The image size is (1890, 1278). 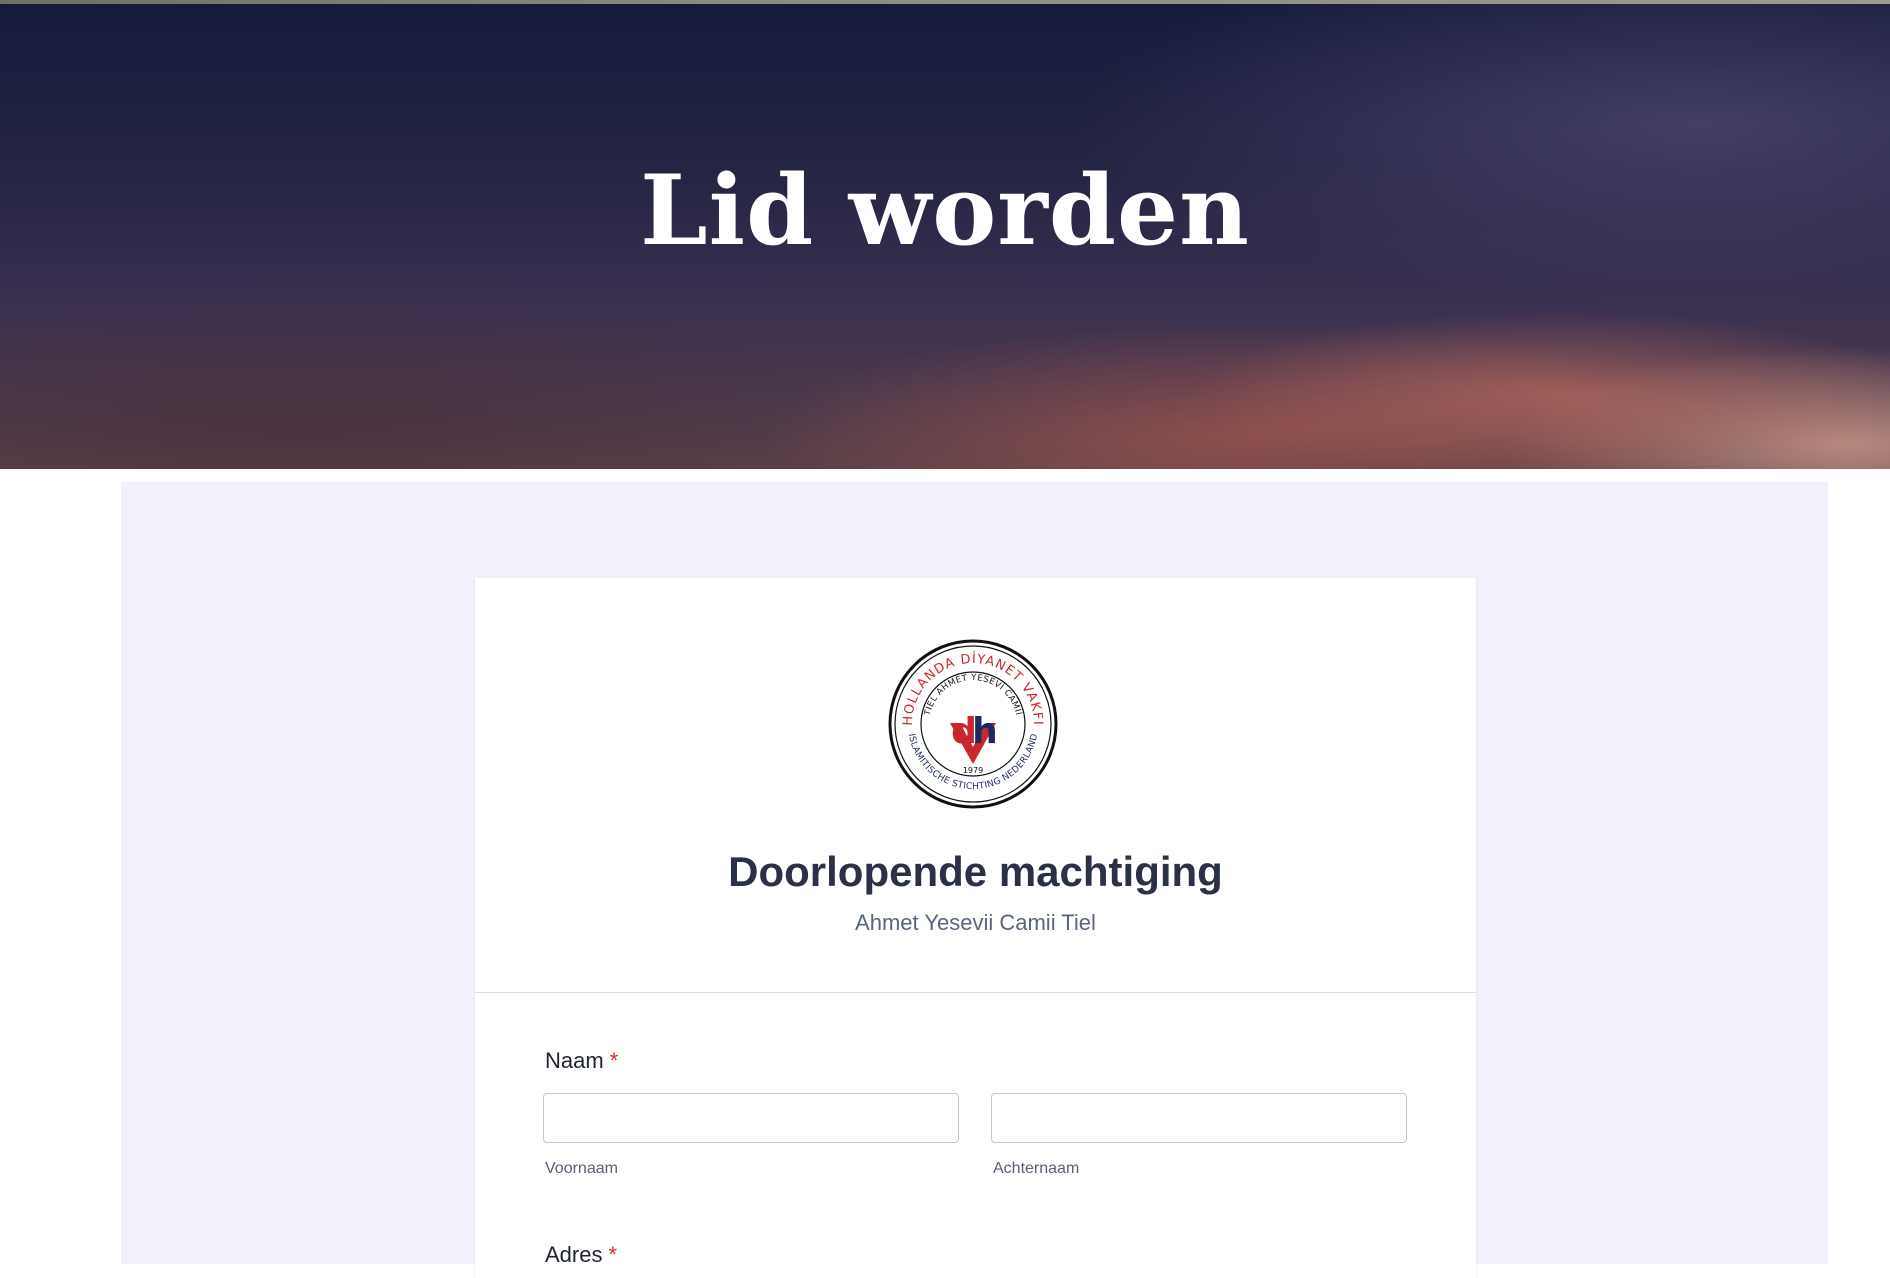 What do you see at coordinates (581, 1168) in the screenshot?
I see `first-name-sublabel: Voornaam` at bounding box center [581, 1168].